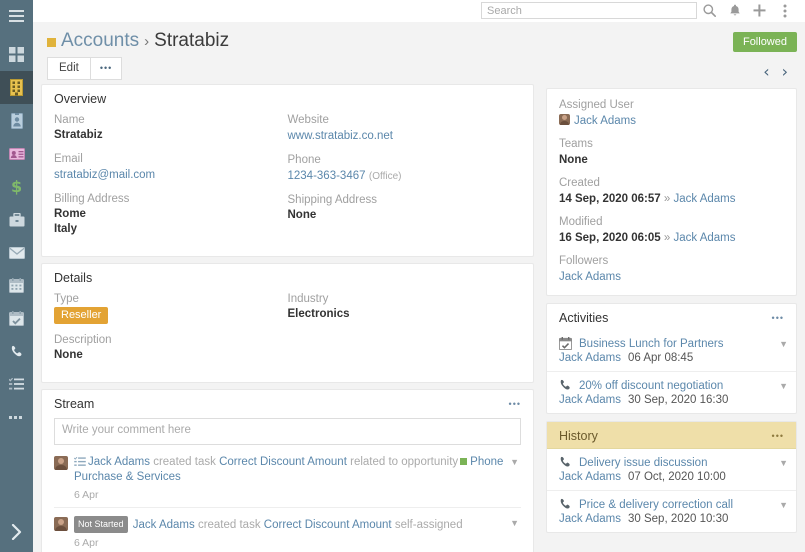  Describe the element at coordinates (515, 404) in the screenshot. I see `stream-panel-menu-button: •••` at that location.